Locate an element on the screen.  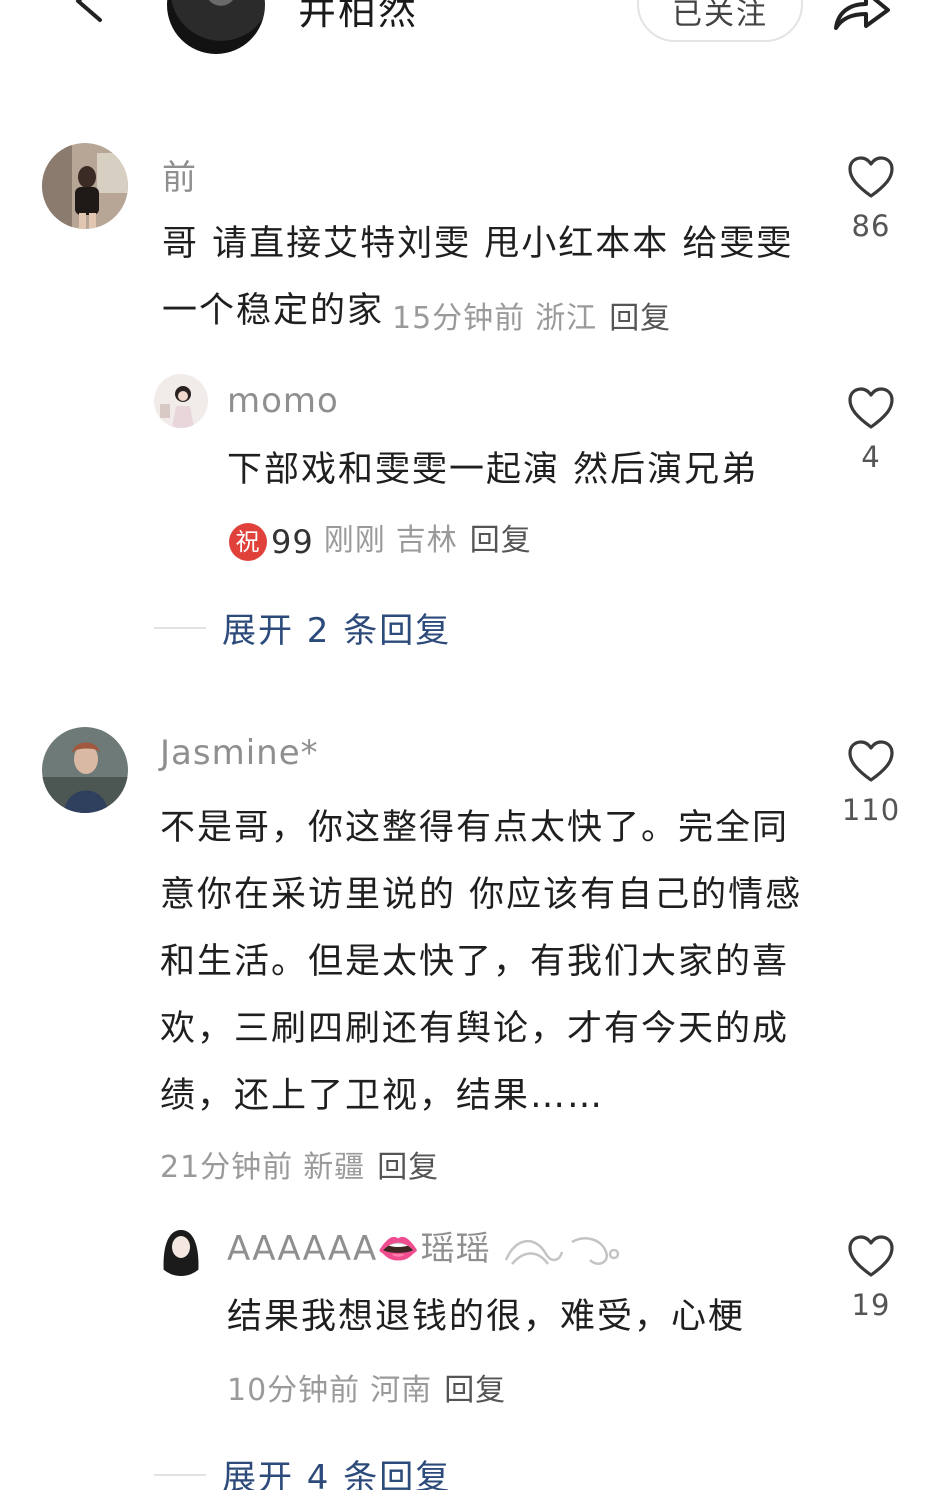
comment-region: 浙江 is located at coordinates (566, 318).